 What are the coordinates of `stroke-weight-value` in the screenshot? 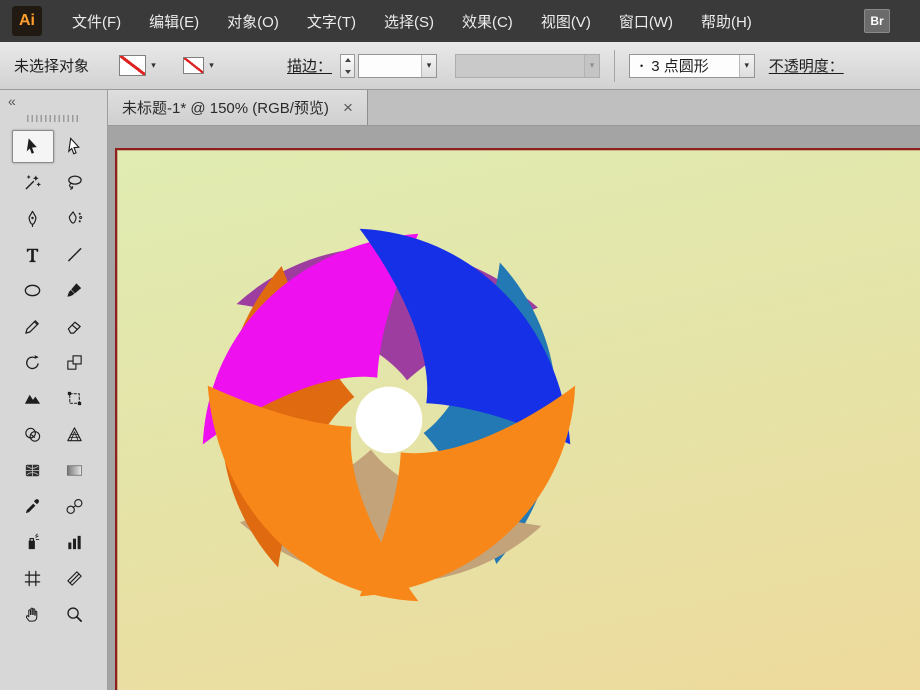 It's located at (390, 66).